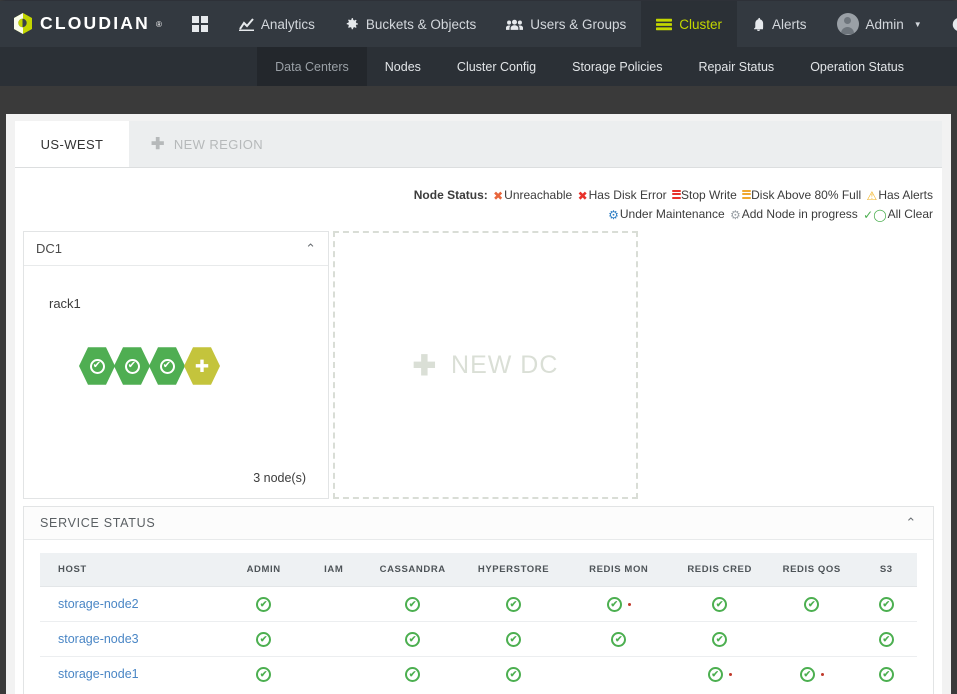 This screenshot has width=957, height=694. I want to click on subnav-item-nodes: Nodes, so click(403, 66).